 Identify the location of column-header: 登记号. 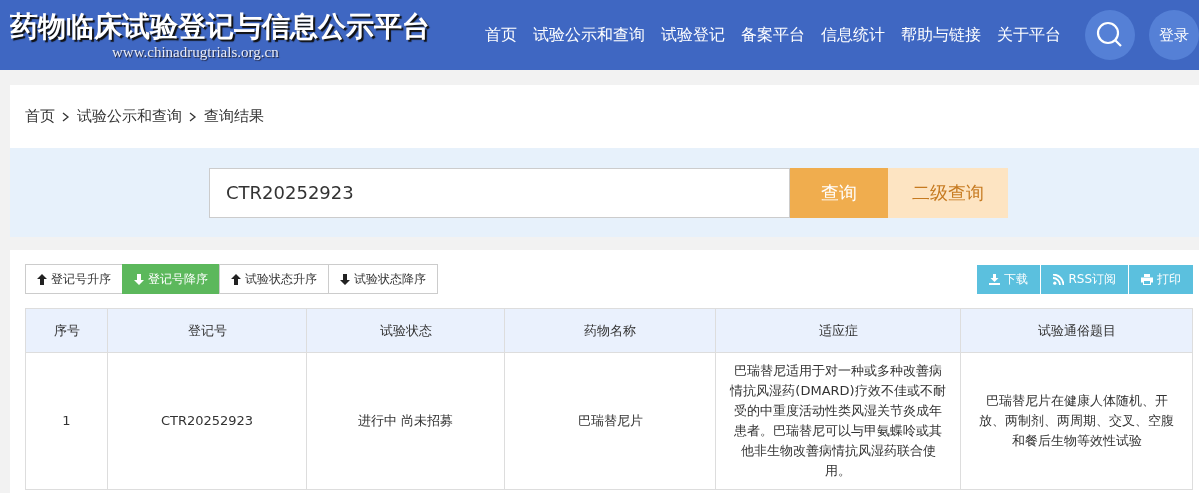
(207, 330).